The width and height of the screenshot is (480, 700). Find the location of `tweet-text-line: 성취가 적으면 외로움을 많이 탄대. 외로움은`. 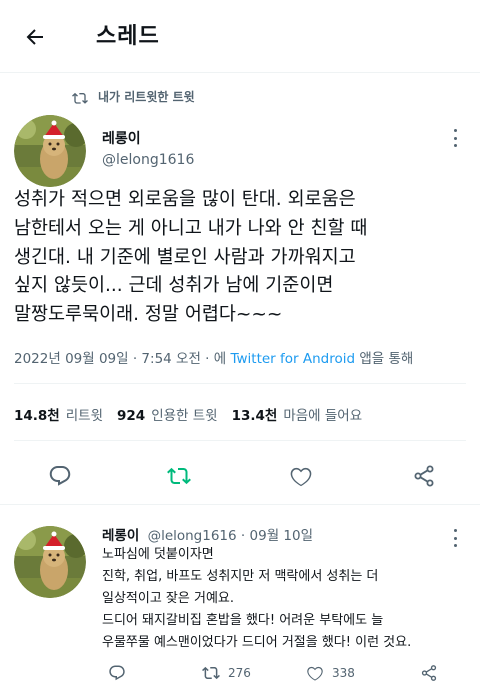

tweet-text-line: 성취가 적으면 외로움을 많이 탄대. 외로움은 is located at coordinates (185, 199).